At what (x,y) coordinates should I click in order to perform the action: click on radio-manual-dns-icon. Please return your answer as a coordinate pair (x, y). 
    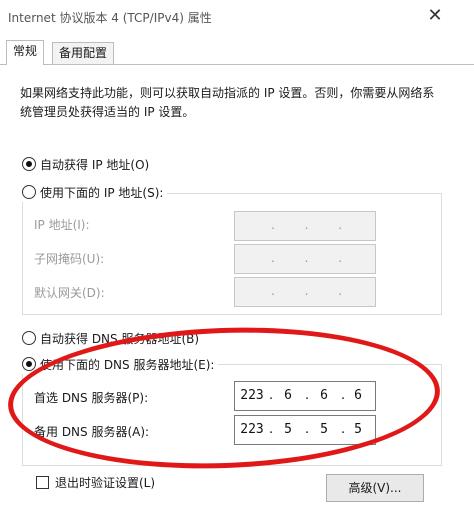
    Looking at the image, I should click on (29, 364).